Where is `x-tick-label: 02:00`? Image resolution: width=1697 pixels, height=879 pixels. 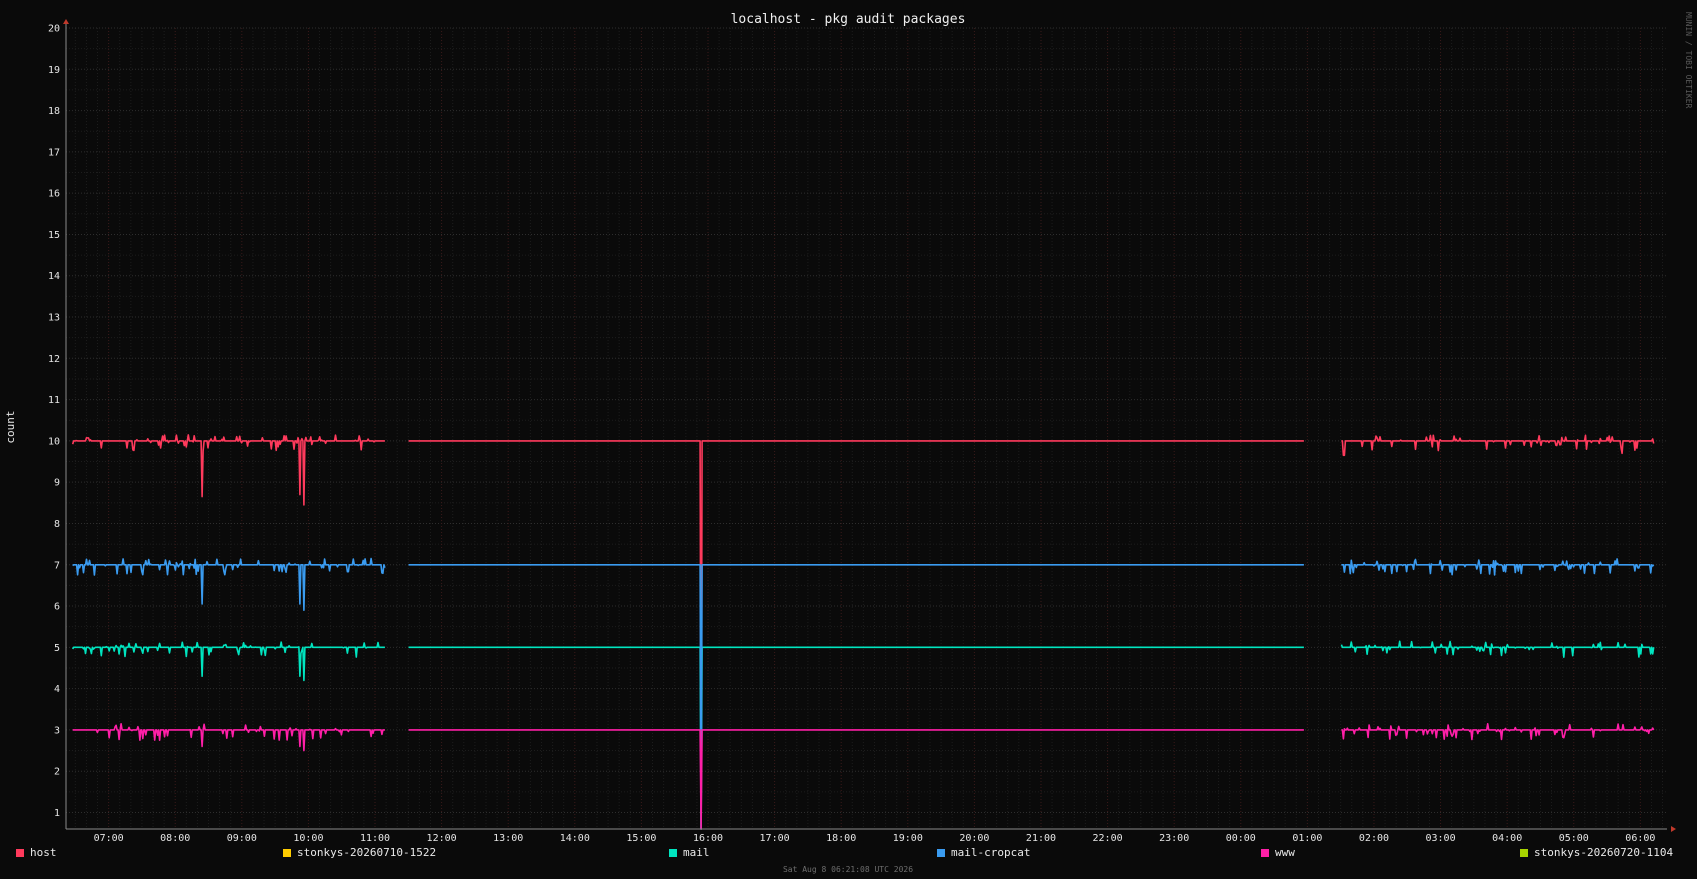
x-tick-label: 02:00 is located at coordinates (1374, 838).